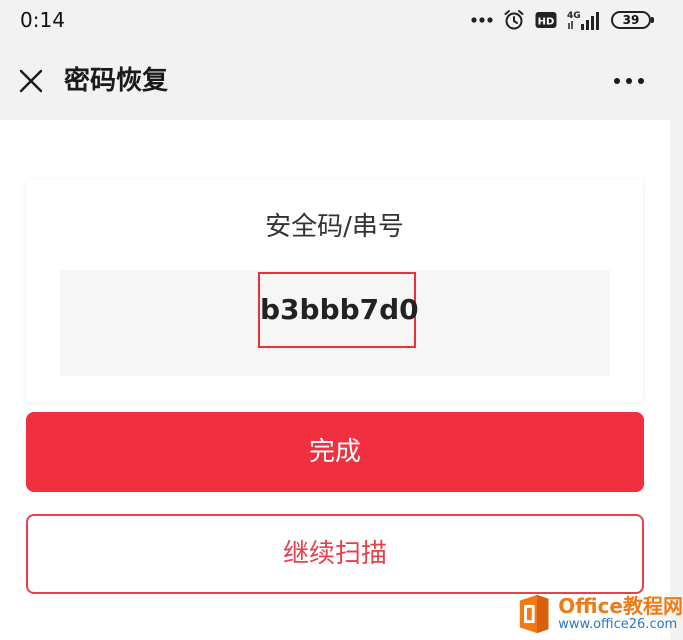 Image resolution: width=683 pixels, height=640 pixels. Describe the element at coordinates (583, 20) in the screenshot. I see `signal-4g-icon: 4G` at that location.